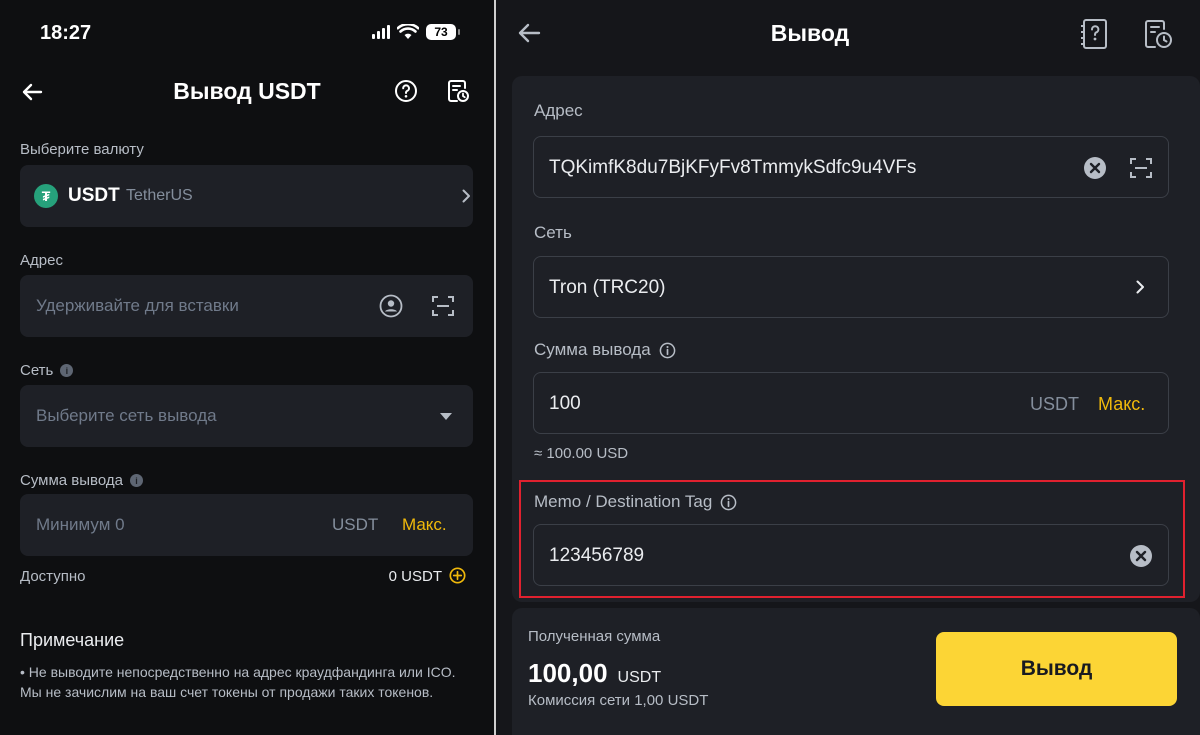  I want to click on status-time: 18:27, so click(66, 33).